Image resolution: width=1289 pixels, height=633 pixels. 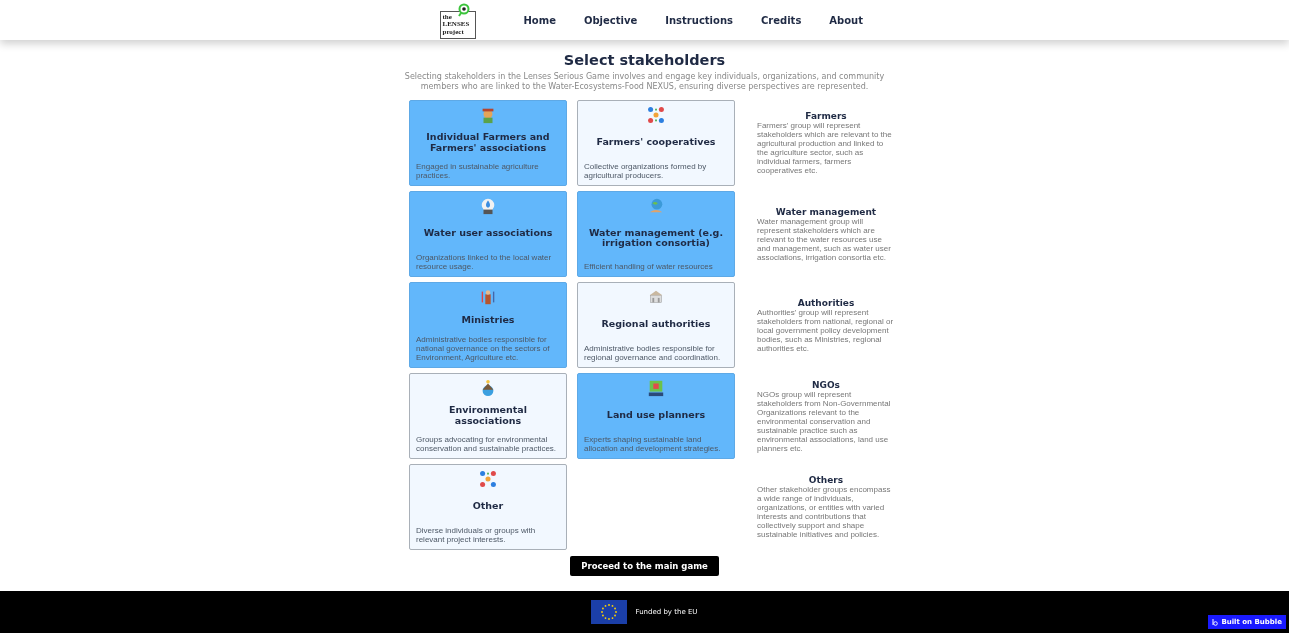 What do you see at coordinates (826, 480) in the screenshot?
I see `group-title: Others` at bounding box center [826, 480].